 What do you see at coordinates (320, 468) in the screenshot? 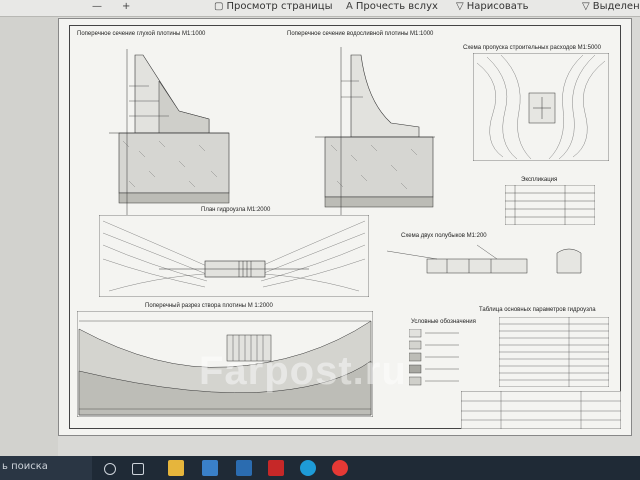
I see `taskbar: ь поиска` at bounding box center [320, 468].